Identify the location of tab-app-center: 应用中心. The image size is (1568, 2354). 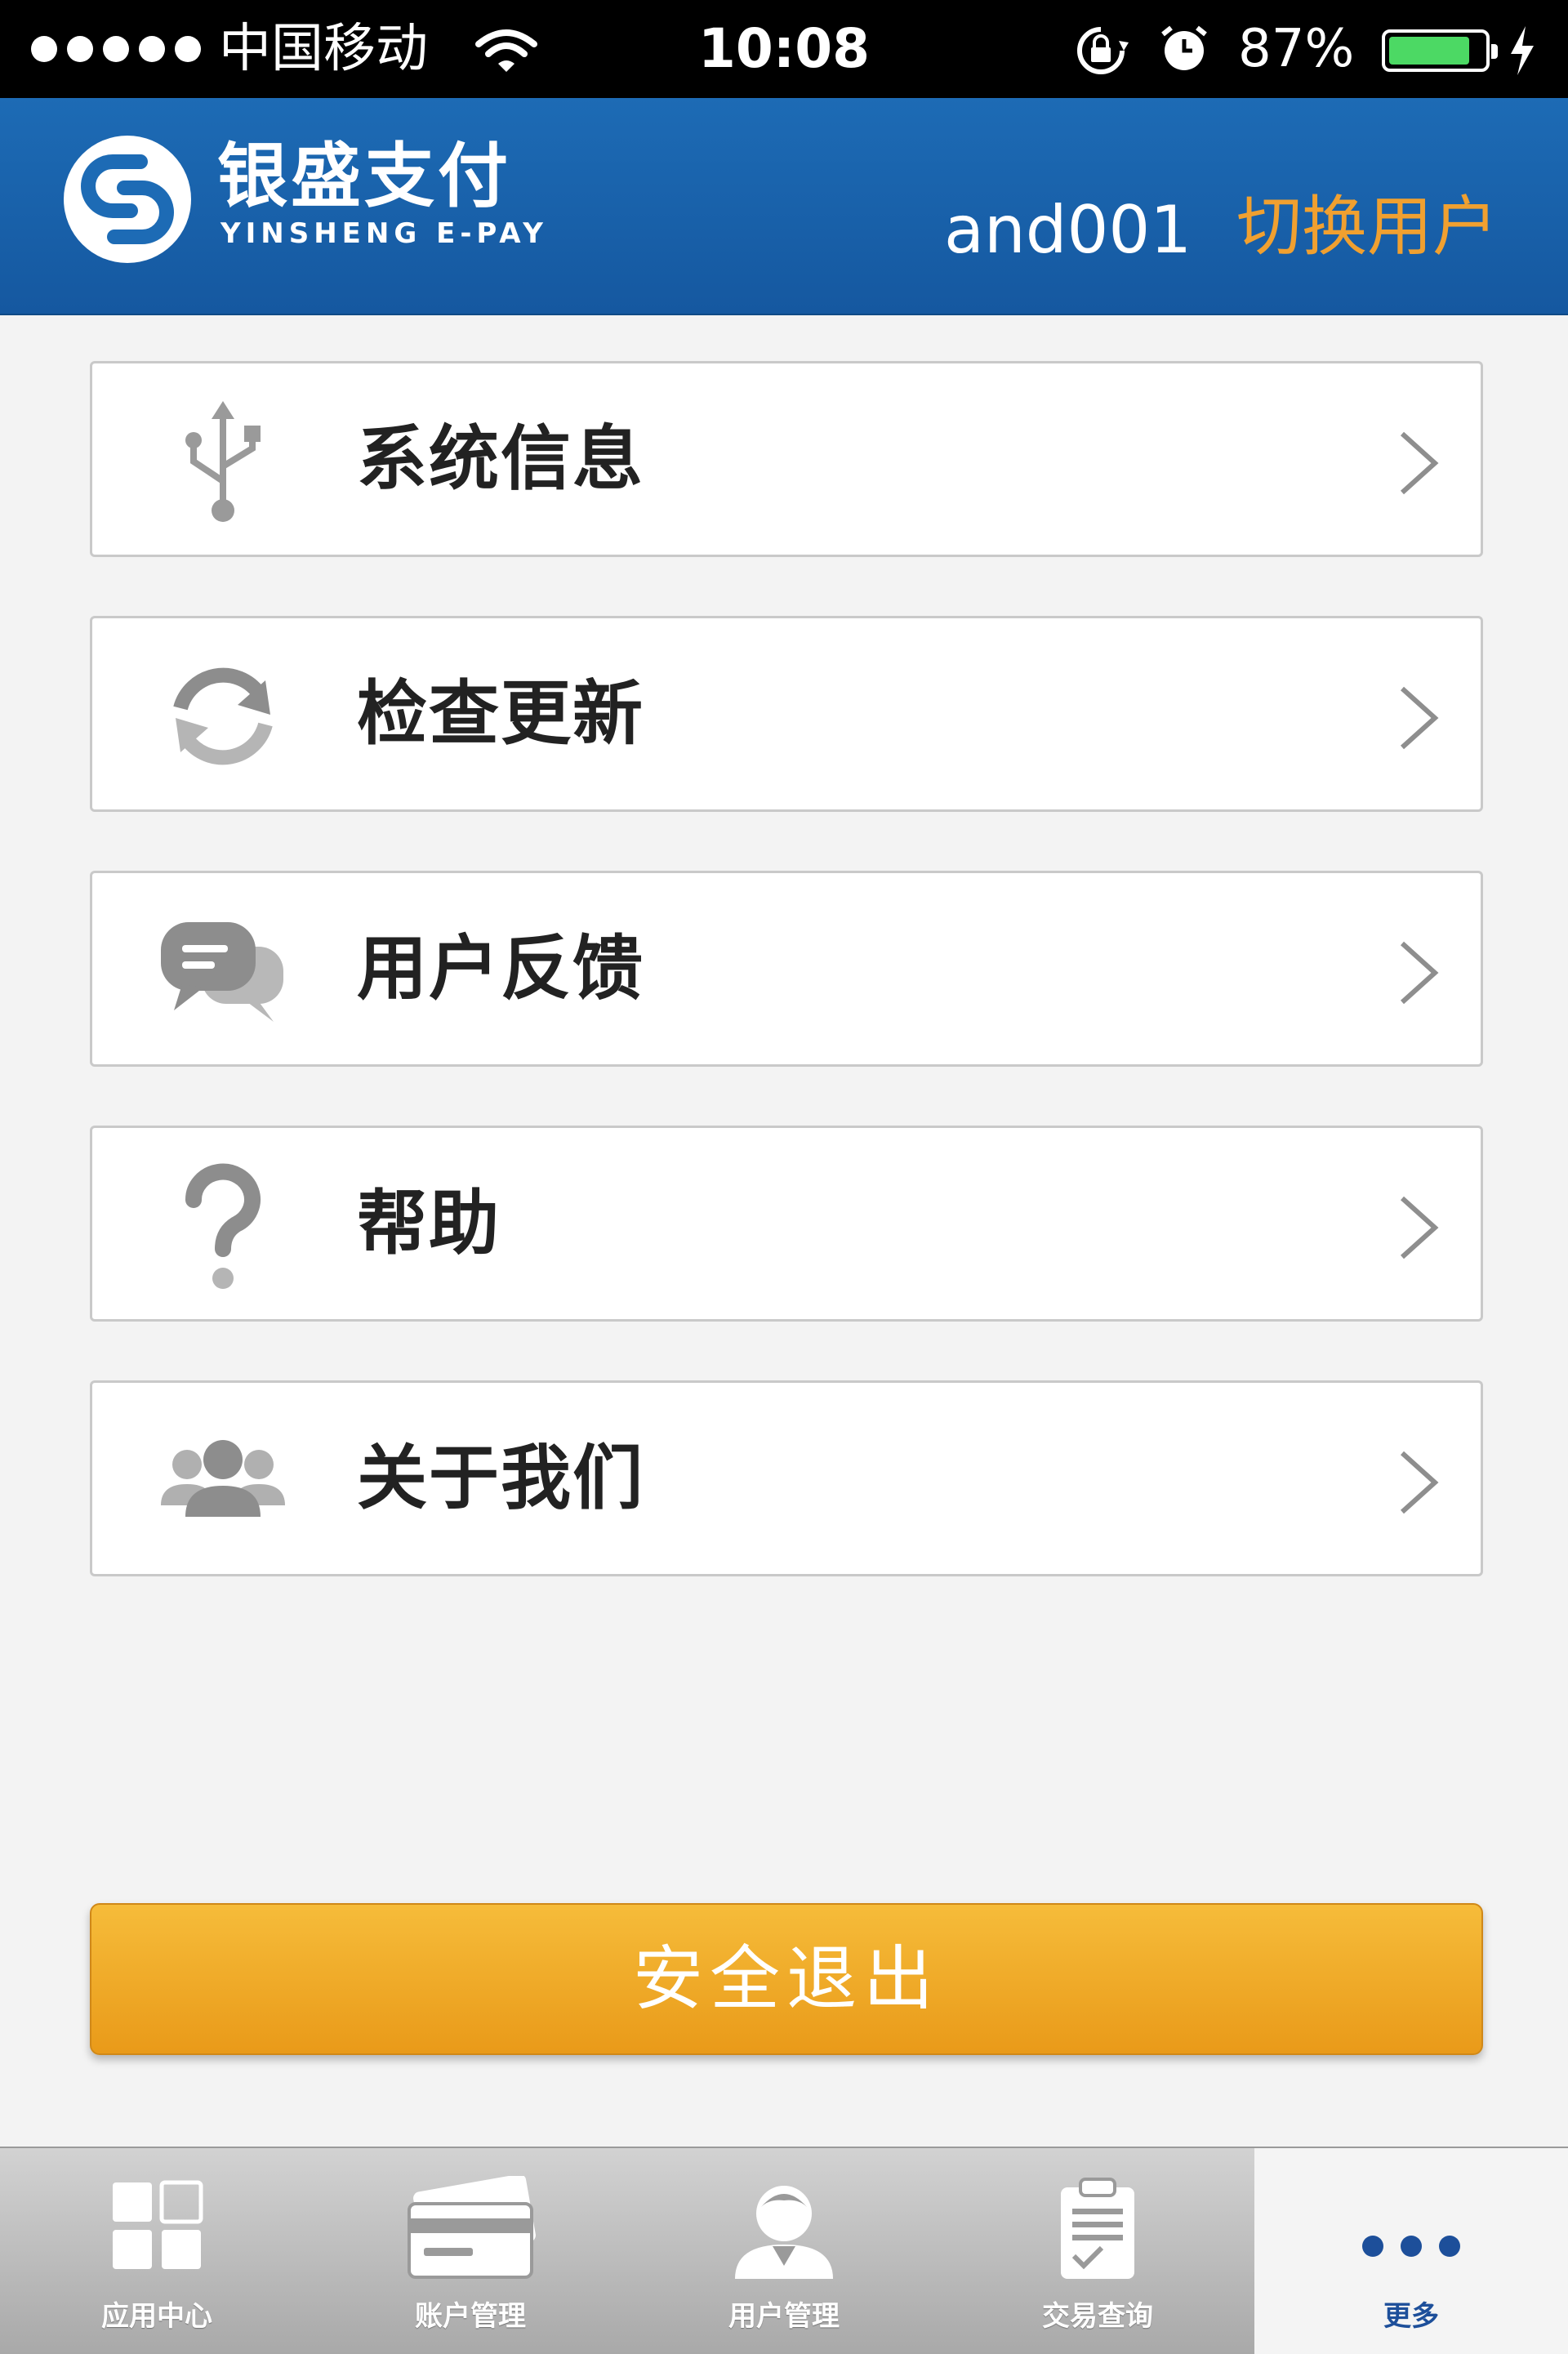
(157, 2251).